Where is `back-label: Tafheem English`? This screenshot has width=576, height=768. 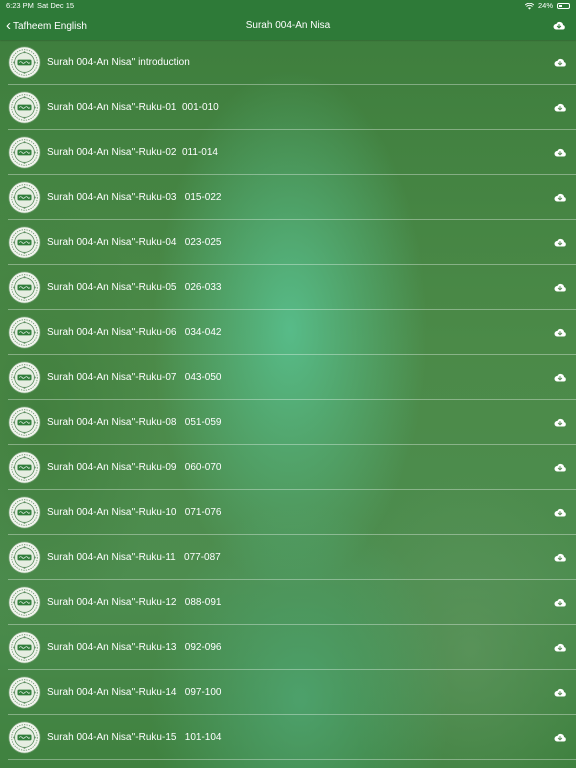 back-label: Tafheem English is located at coordinates (50, 26).